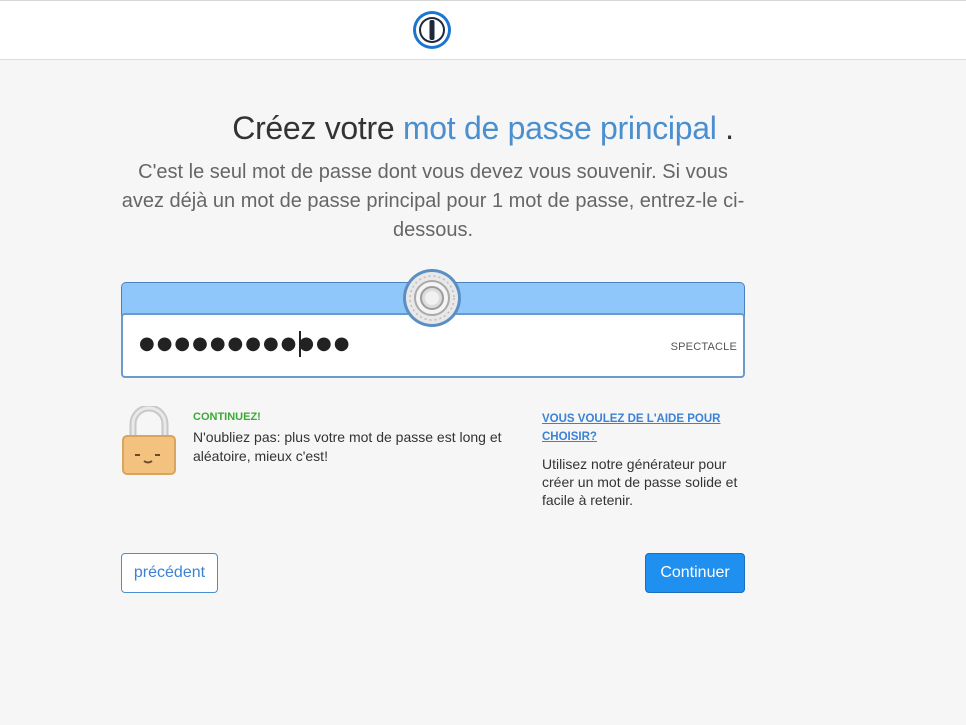  I want to click on password-help-link: VOUS VOULEZ DE L'AIDE POUR CHOISIR?, so click(642, 428).